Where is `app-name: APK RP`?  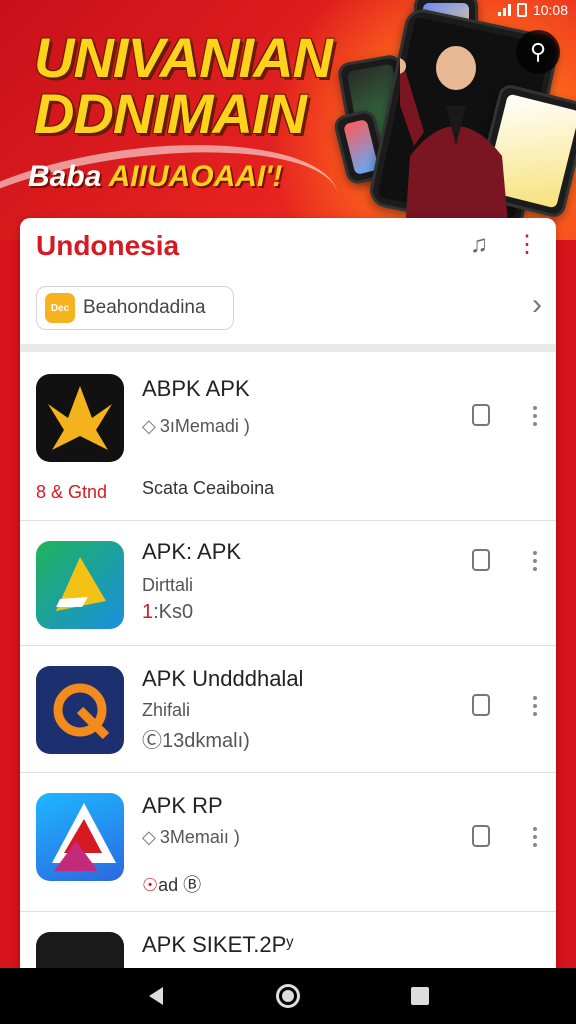 app-name: APK RP is located at coordinates (182, 805).